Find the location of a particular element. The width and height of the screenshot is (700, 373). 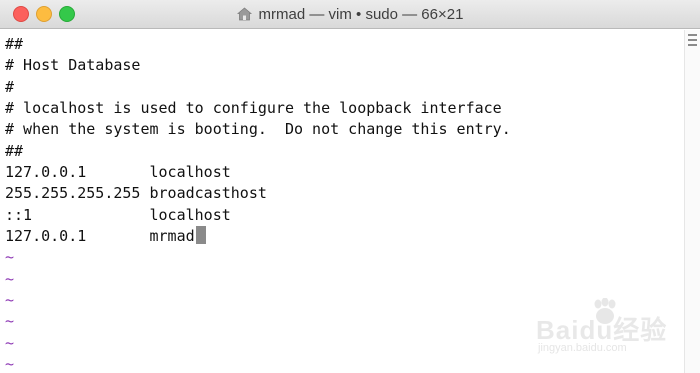

terminal-line-text: ::1 localhost is located at coordinates (118, 214).